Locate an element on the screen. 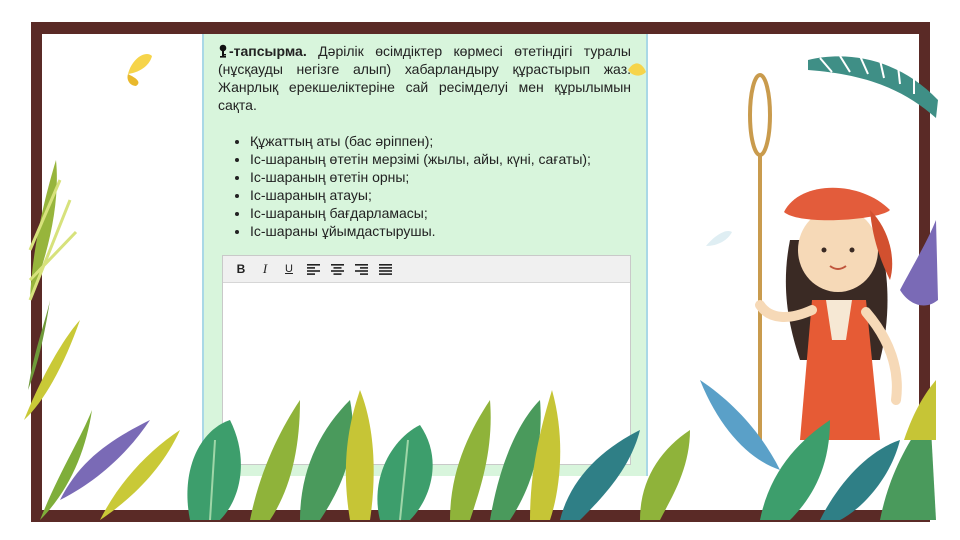 The width and height of the screenshot is (960, 540). list-item: Іс-шараның атауы; is located at coordinates (450, 195).